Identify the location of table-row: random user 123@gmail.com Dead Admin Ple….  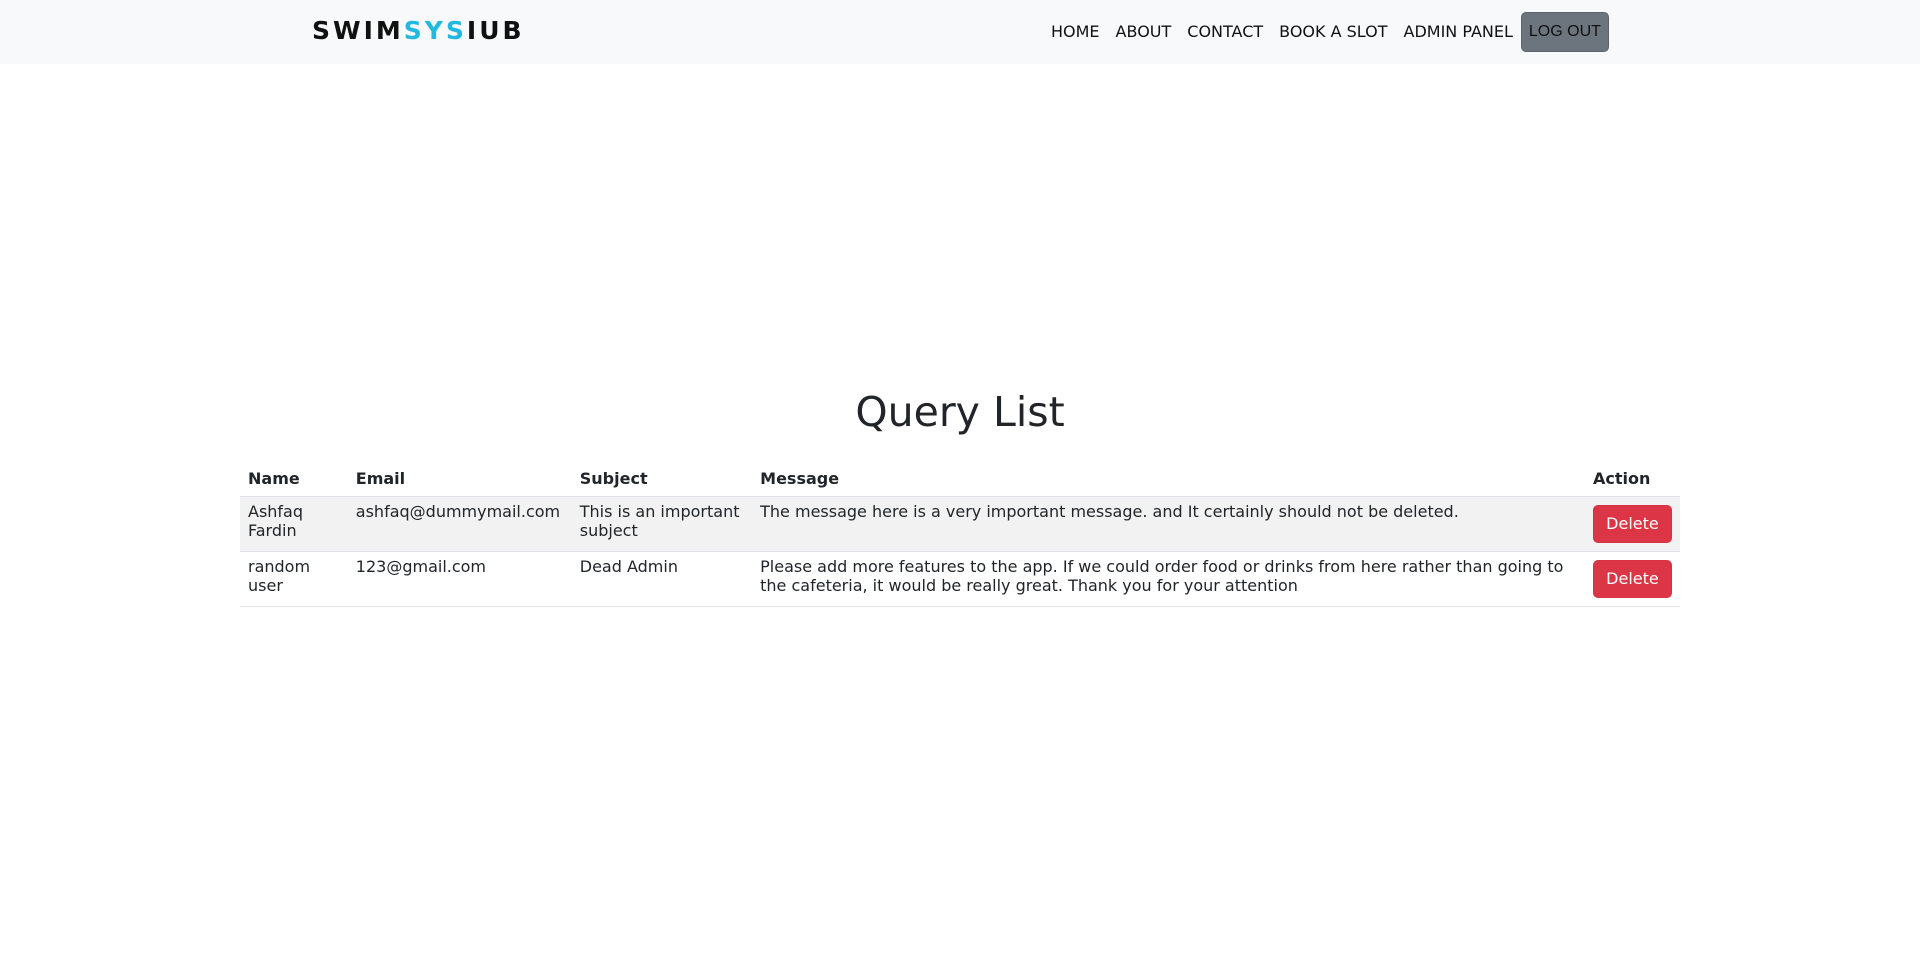
(960, 579).